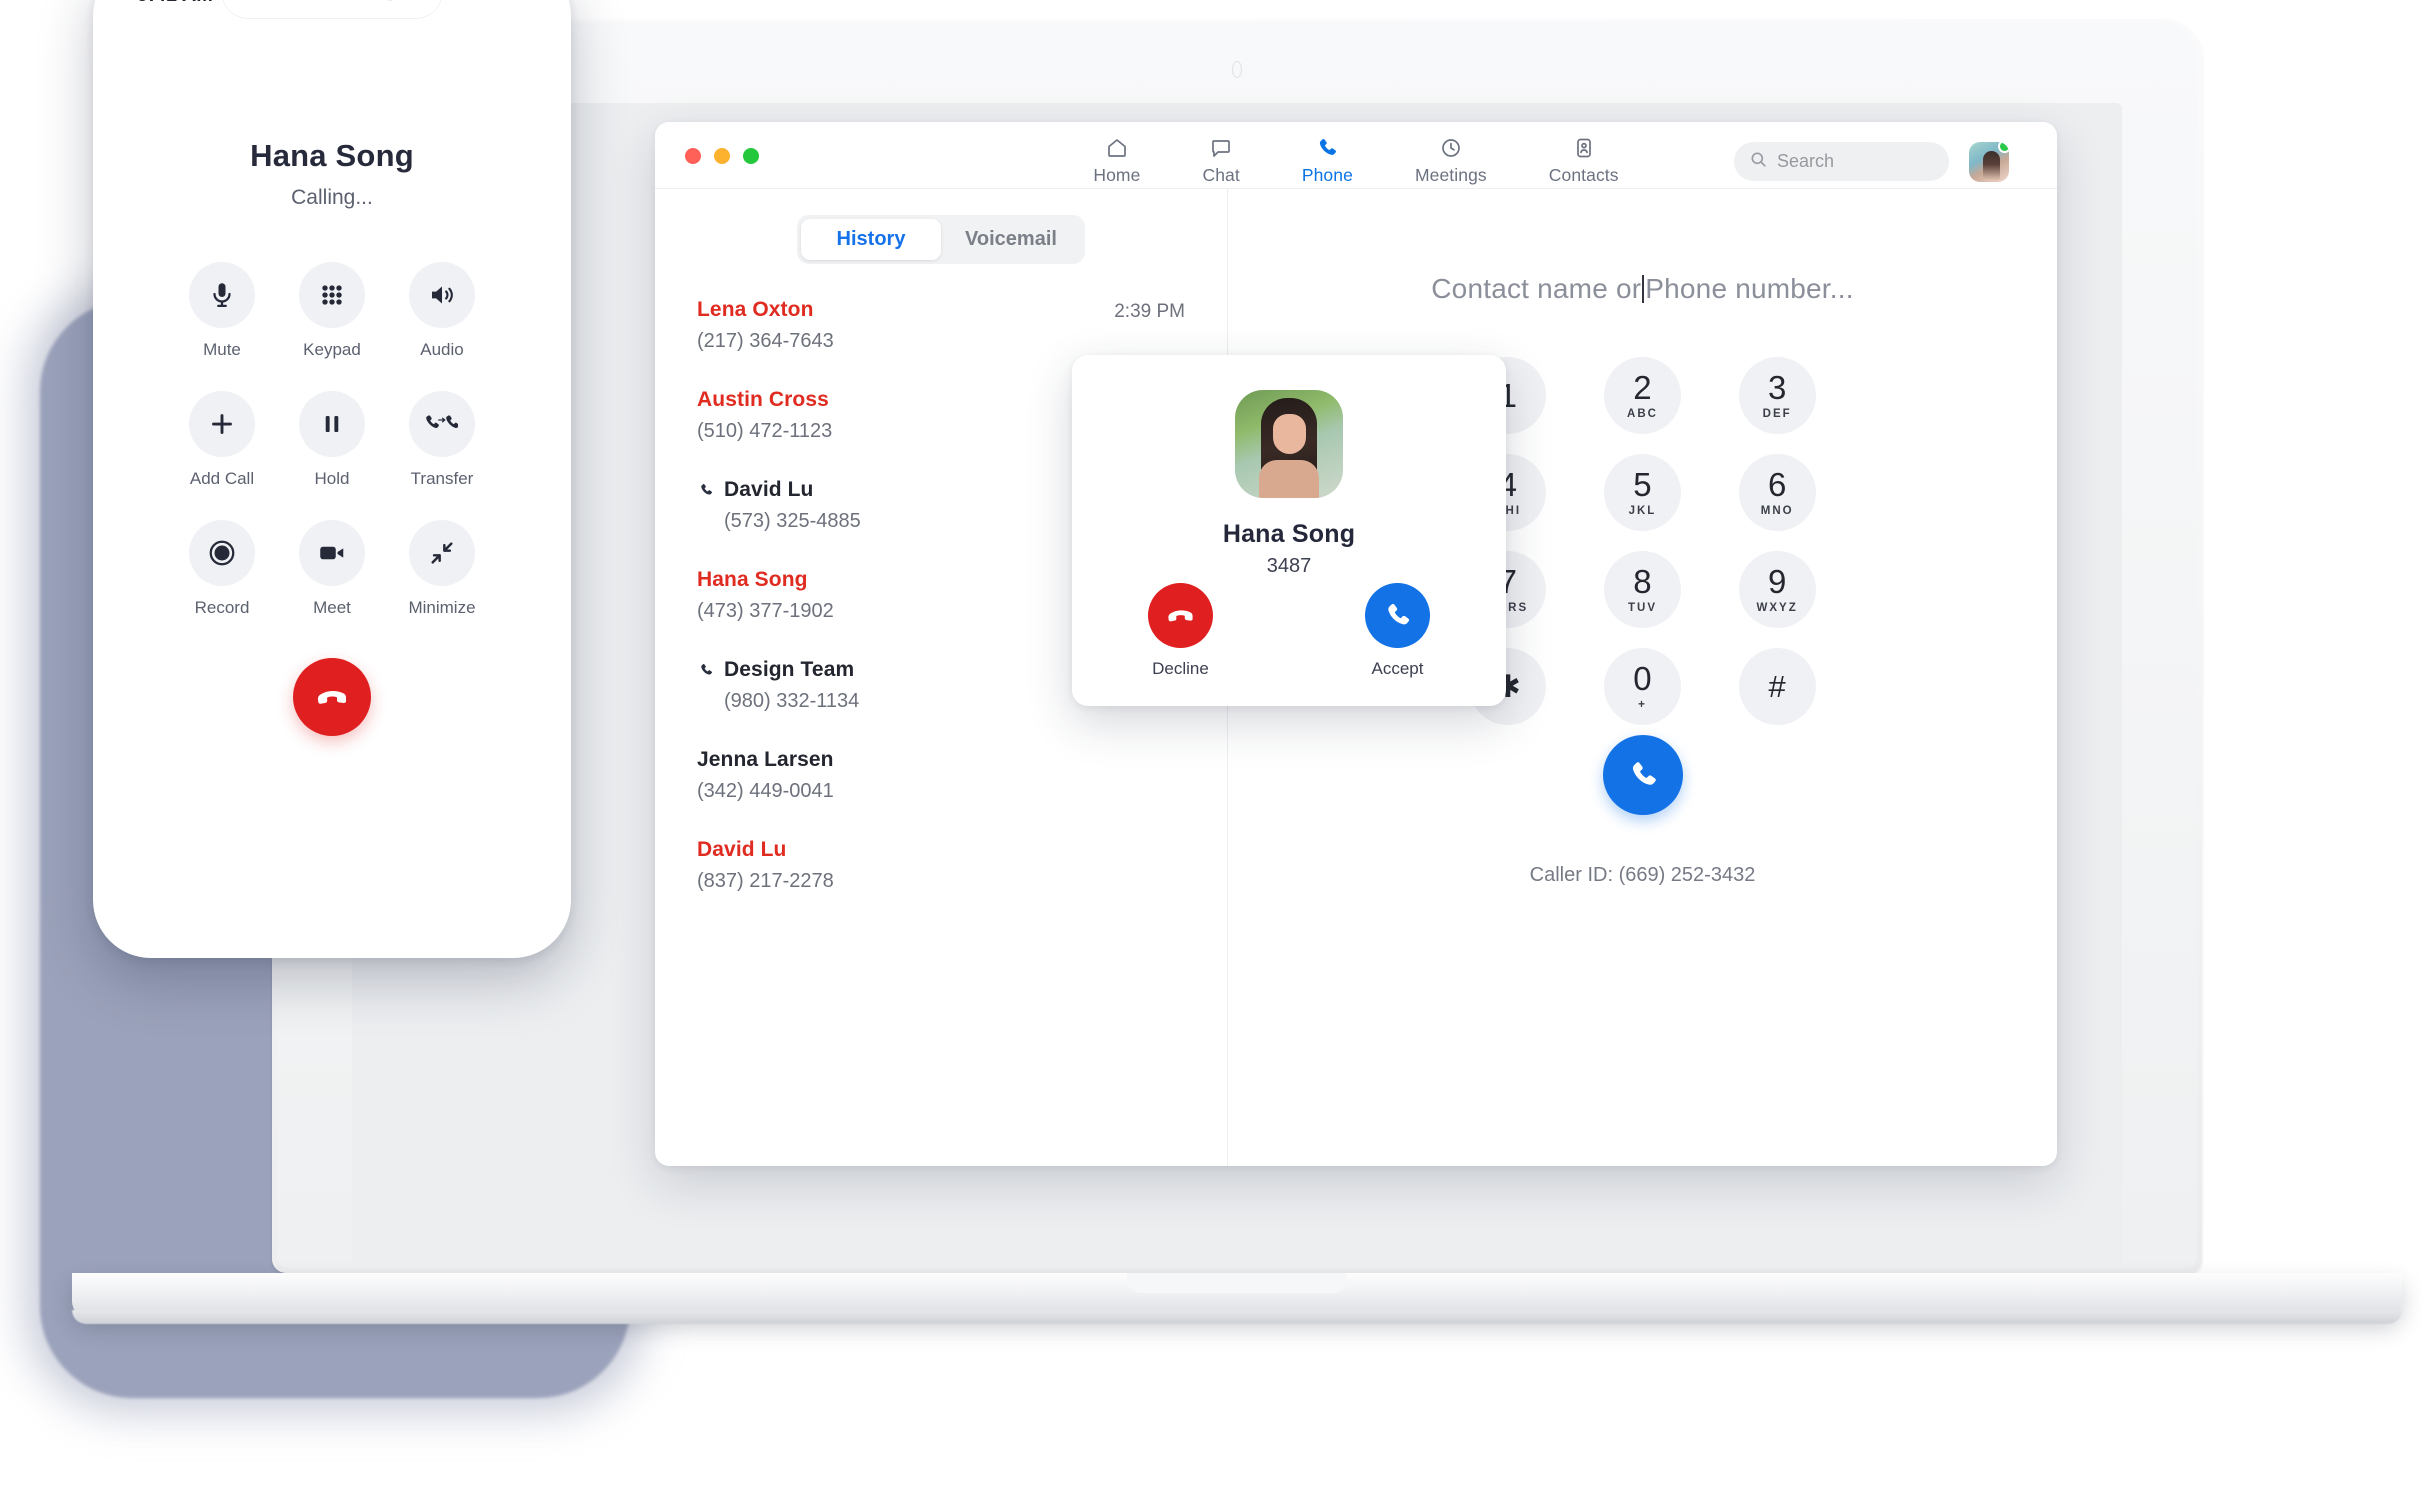  What do you see at coordinates (941, 325) in the screenshot?
I see `call-history-row: Lena Oxton (217) 364-7643 2:39 PM` at bounding box center [941, 325].